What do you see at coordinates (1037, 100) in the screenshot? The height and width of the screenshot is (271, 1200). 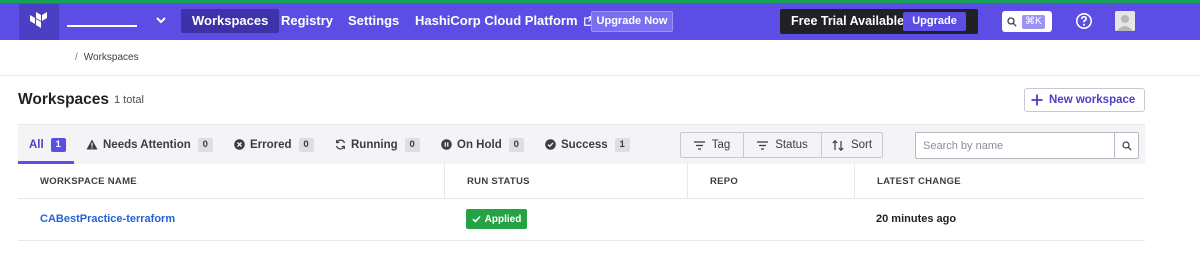 I see `plus-icon` at bounding box center [1037, 100].